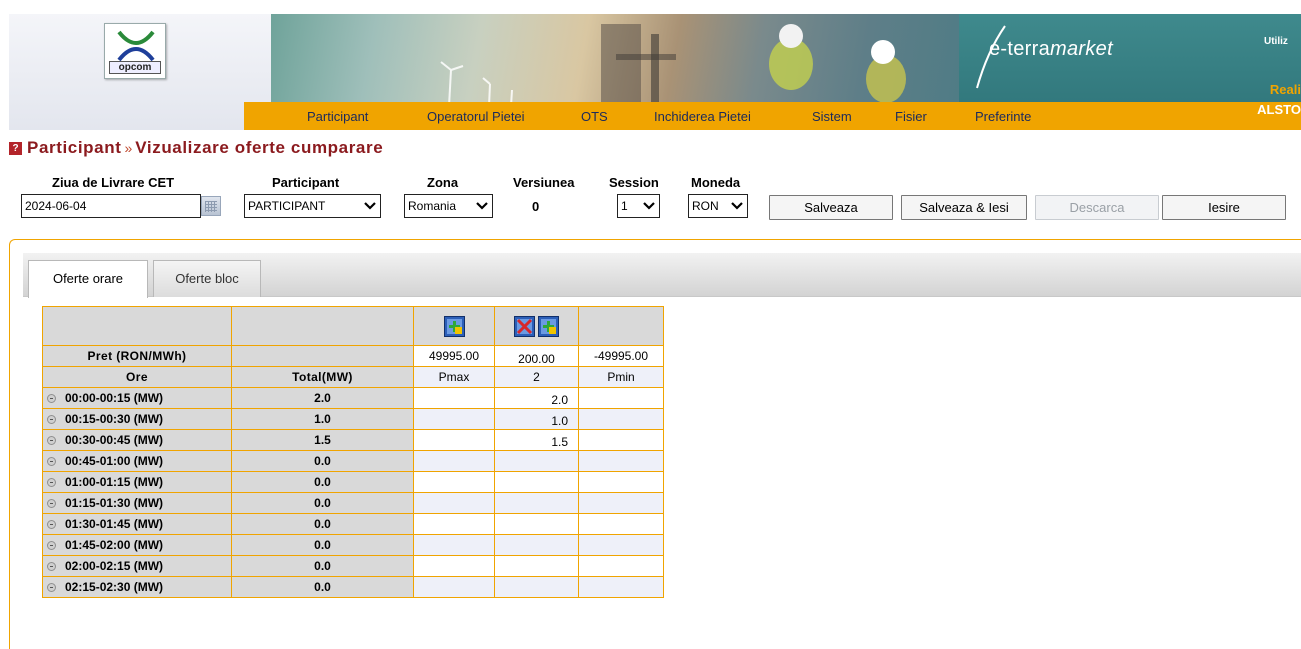 The image size is (1301, 649). I want to click on table-row: 01:15-01:30 (MW) 0.0, so click(353, 503).